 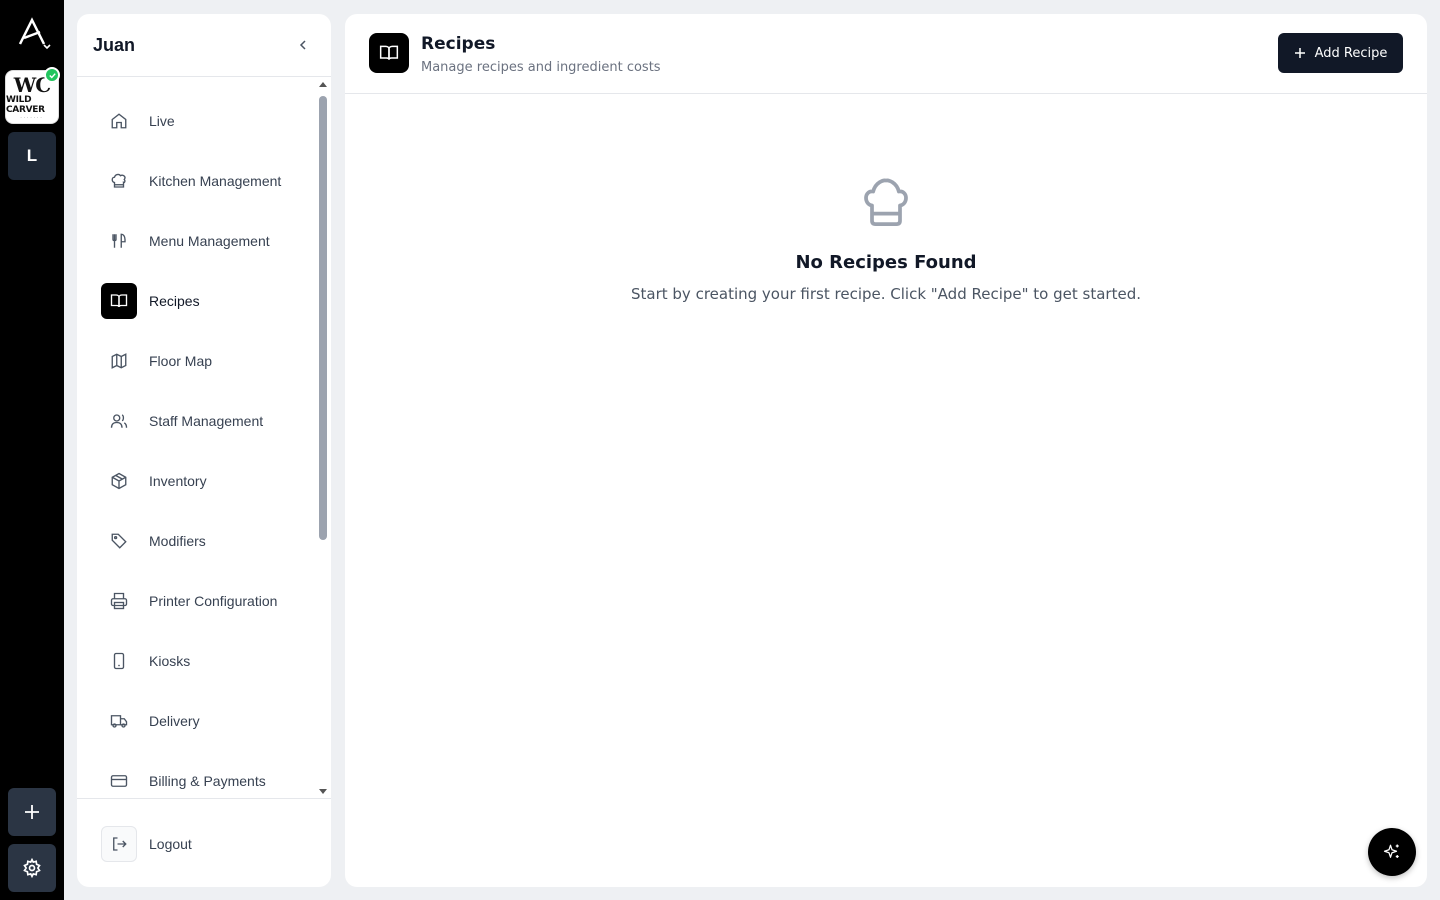 I want to click on sidebar-title: Juan, so click(x=114, y=44).